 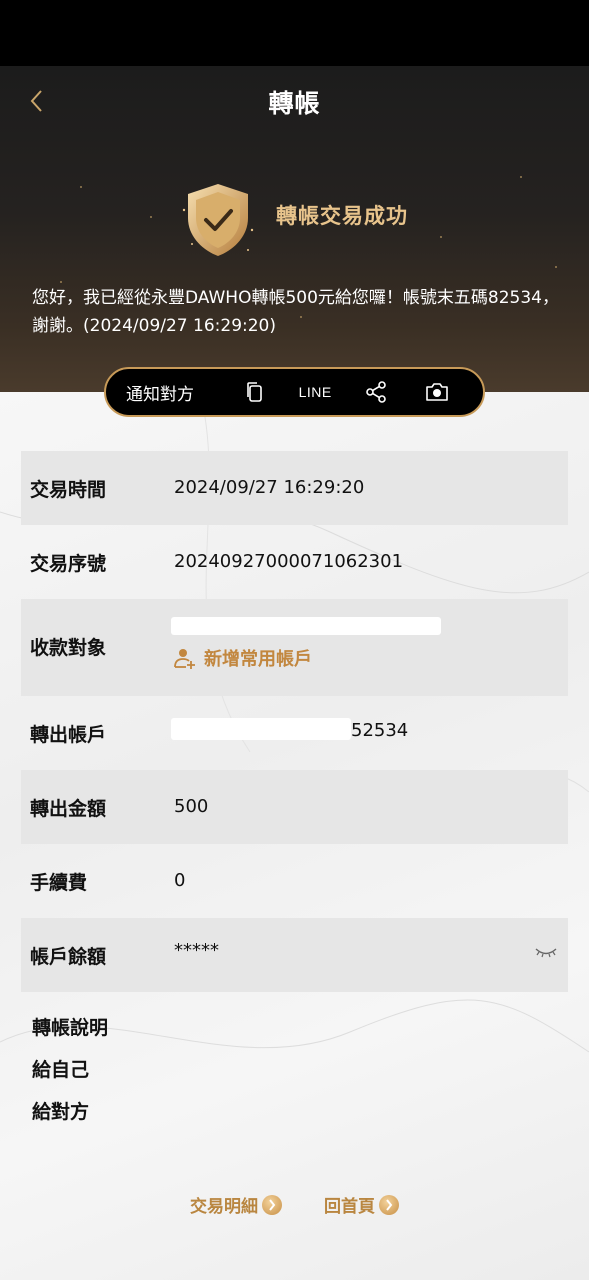 I want to click on home-label: 回首頁, so click(x=349, y=1207).